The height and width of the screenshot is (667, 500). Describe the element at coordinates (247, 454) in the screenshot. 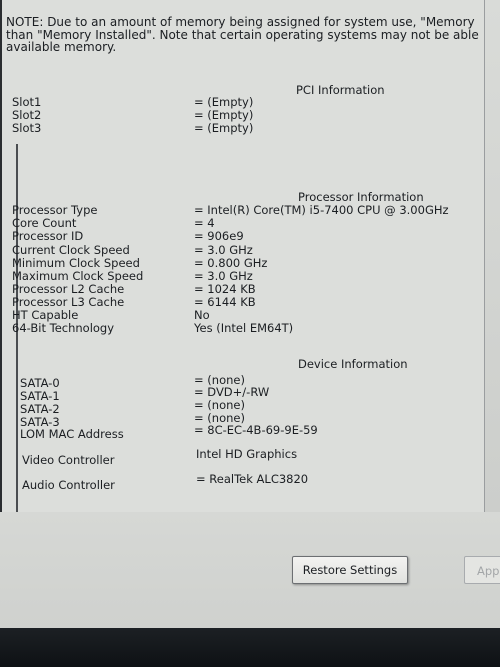

I see `video-controller-value: Intel HD Graphics` at that location.